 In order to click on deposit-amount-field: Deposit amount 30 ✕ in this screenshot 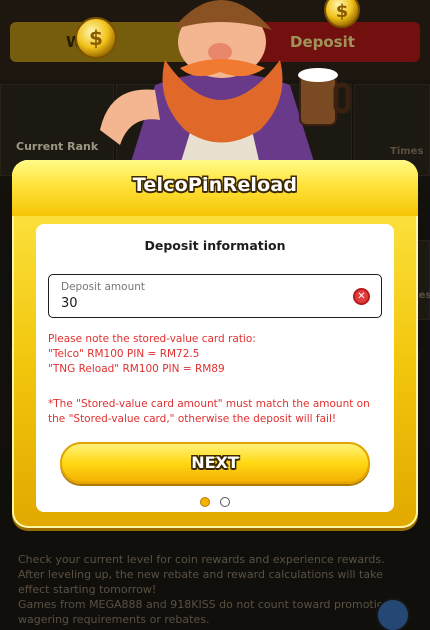, I will do `click(215, 296)`.